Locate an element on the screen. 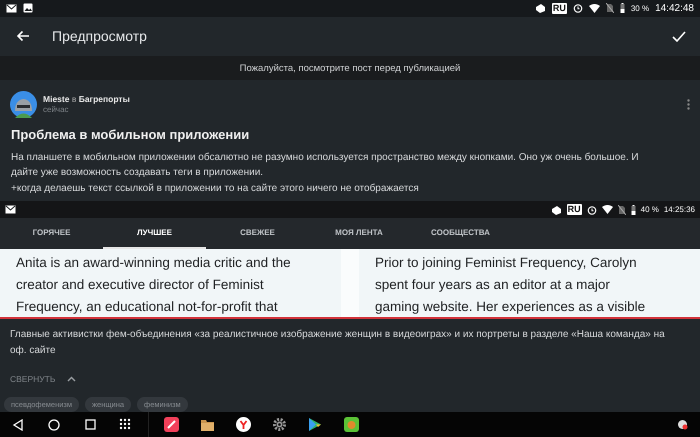 The image size is (700, 437). browser-app-icon is located at coordinates (243, 424).